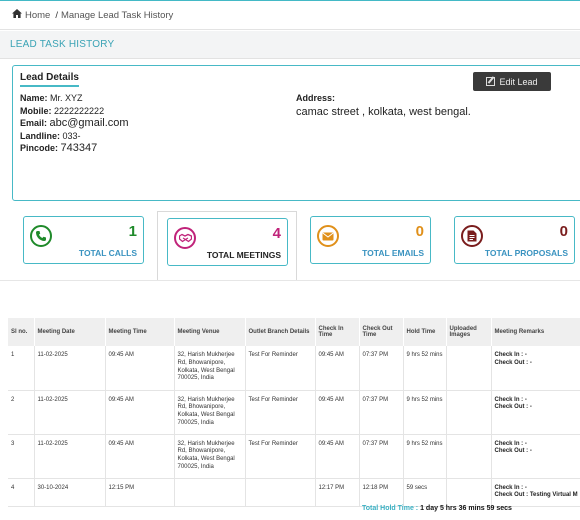 This screenshot has width=580, height=520. I want to click on document-icon, so click(472, 236).